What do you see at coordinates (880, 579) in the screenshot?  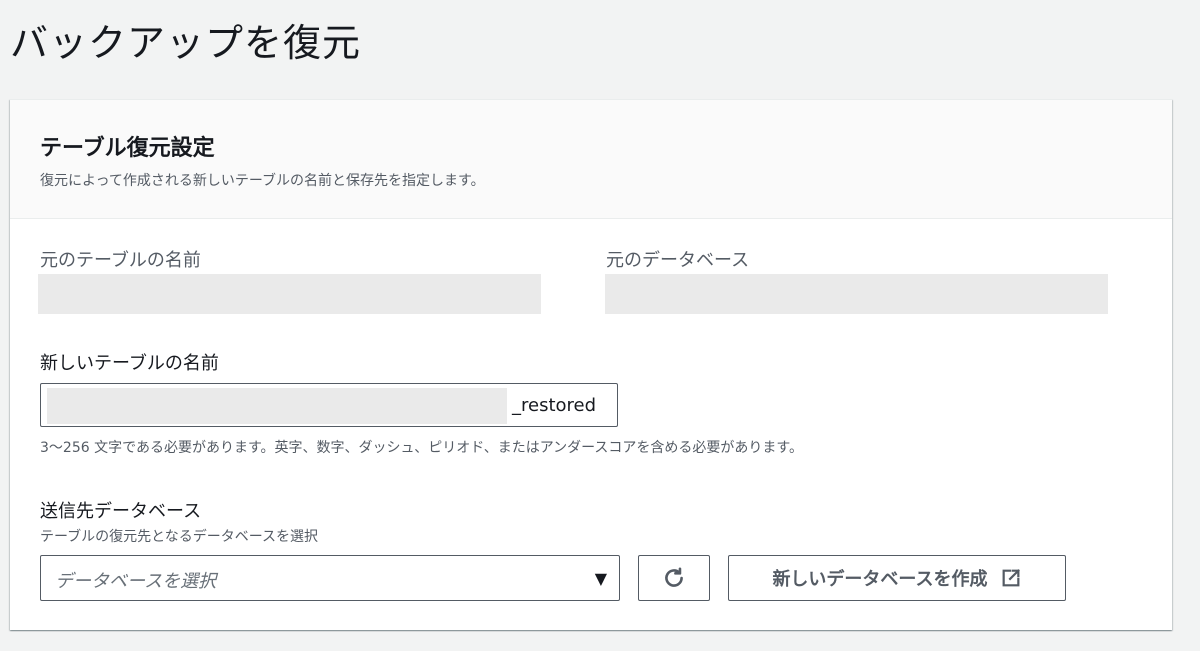 I see `create-database-label: 新しいデータベースを作成` at bounding box center [880, 579].